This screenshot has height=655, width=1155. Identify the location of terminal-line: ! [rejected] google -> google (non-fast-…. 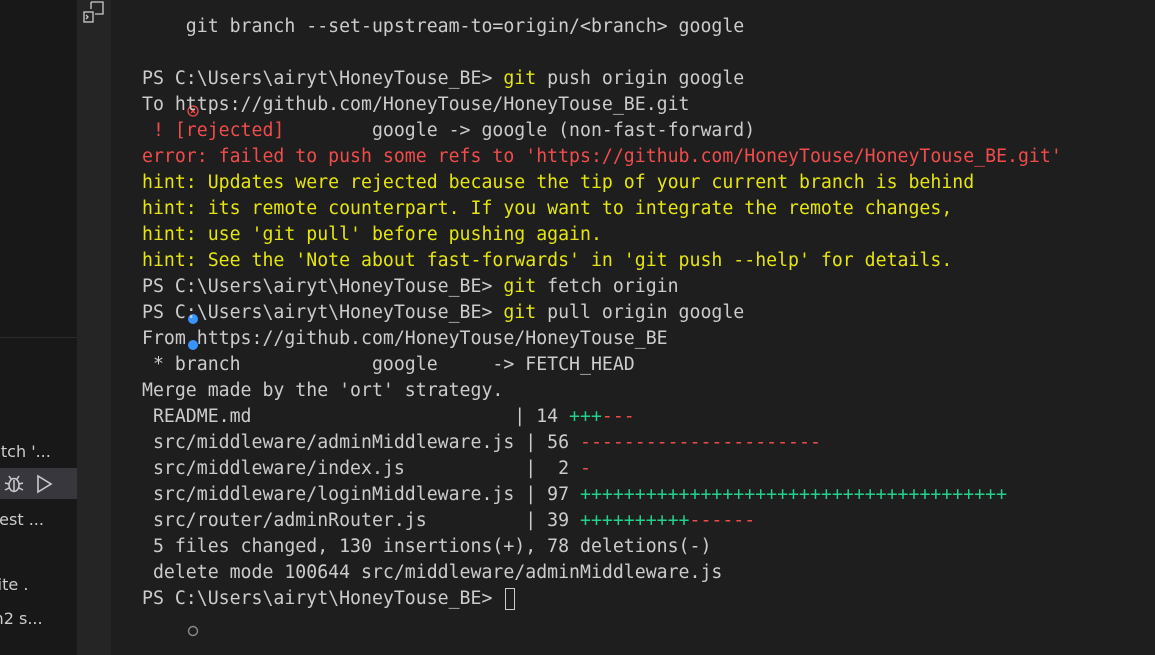
(433, 131).